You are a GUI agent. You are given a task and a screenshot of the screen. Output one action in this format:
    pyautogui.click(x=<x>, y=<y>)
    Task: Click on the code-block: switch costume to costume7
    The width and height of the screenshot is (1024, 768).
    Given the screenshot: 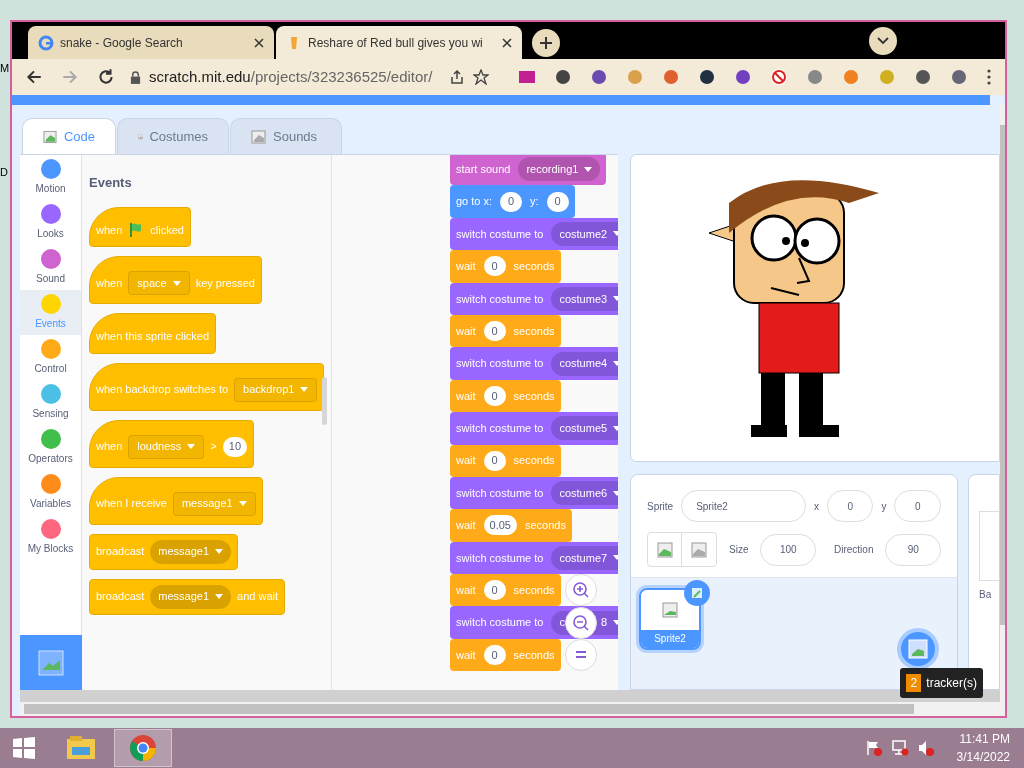 What is the action you would take?
    pyautogui.click(x=534, y=558)
    